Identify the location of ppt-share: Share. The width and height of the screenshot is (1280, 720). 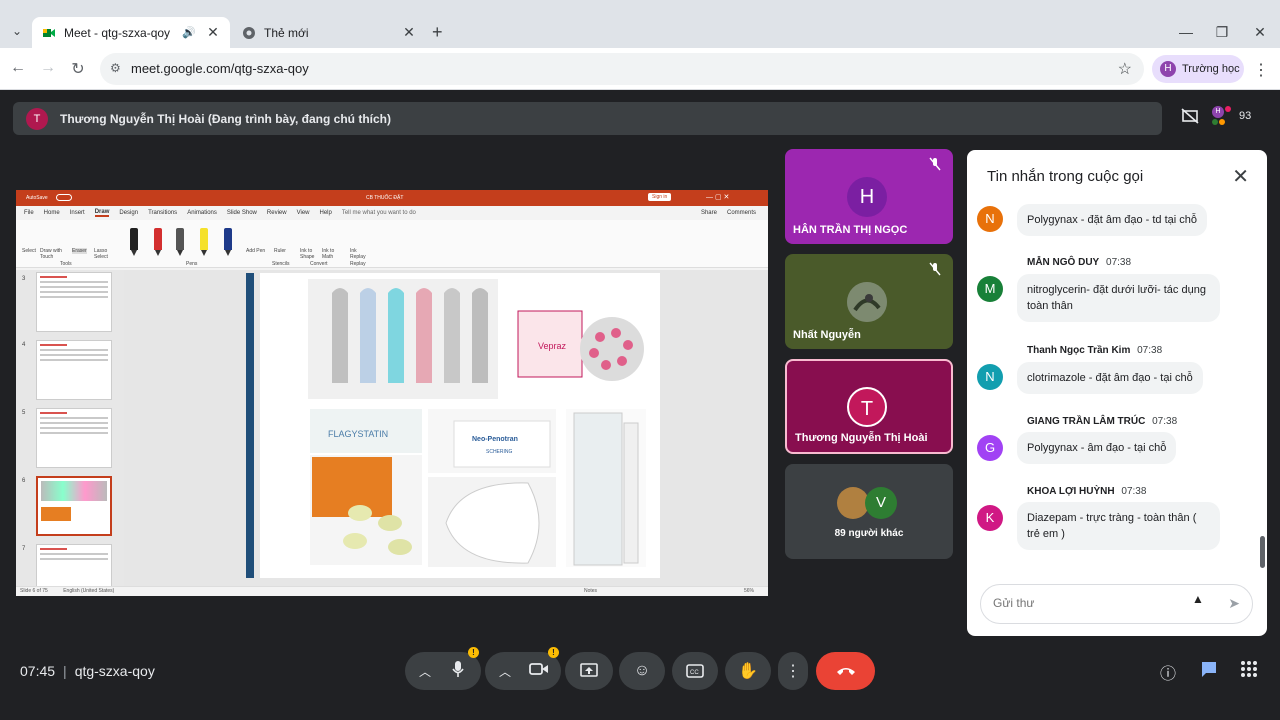
(709, 213).